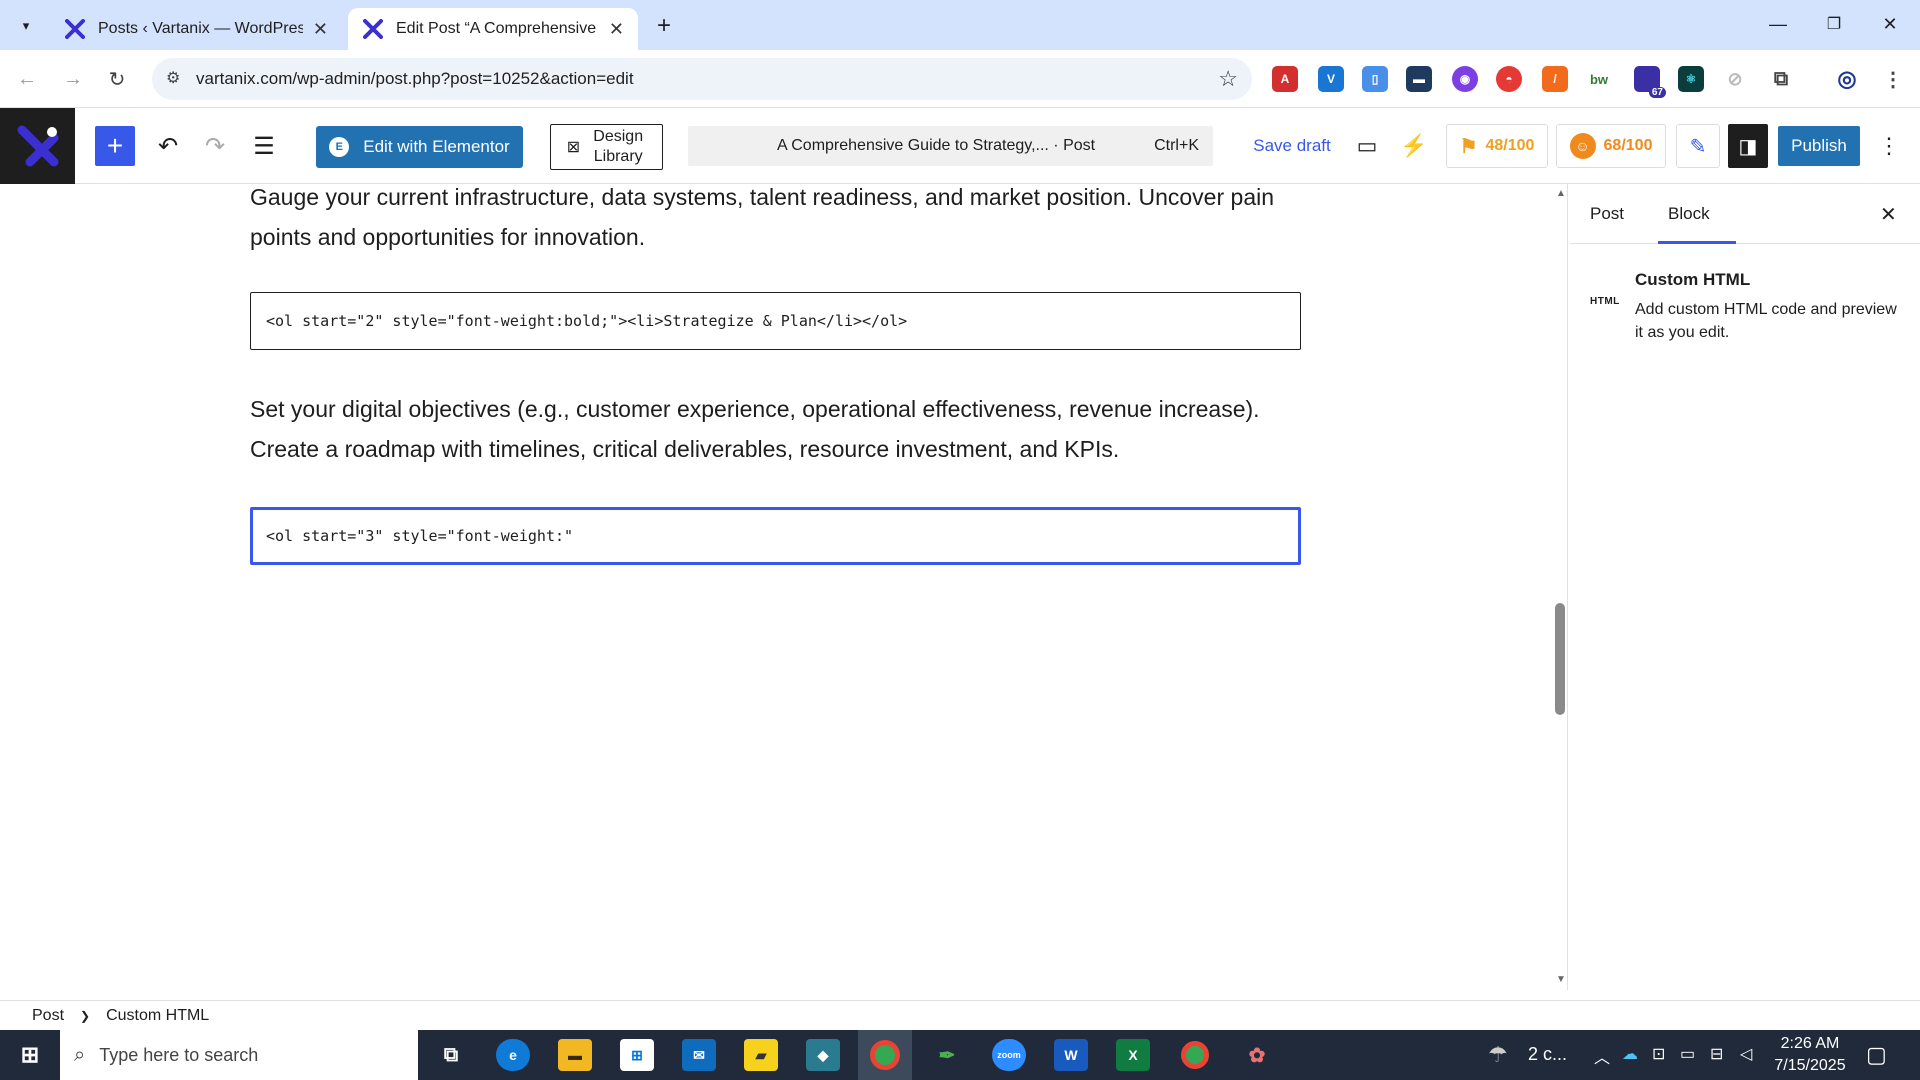 The width and height of the screenshot is (1920, 1080). I want to click on bookmark-star-icon: ☆, so click(1228, 79).